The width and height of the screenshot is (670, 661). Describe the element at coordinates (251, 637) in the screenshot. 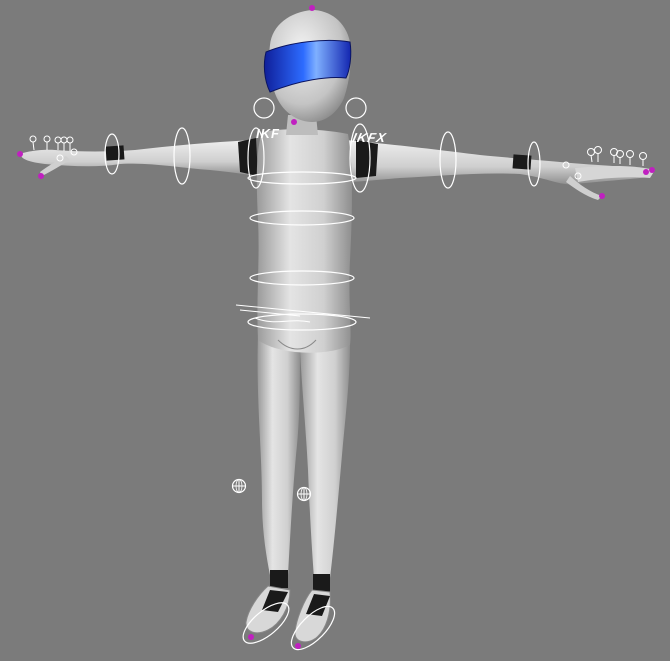

I see `left-foot-pivot` at that location.